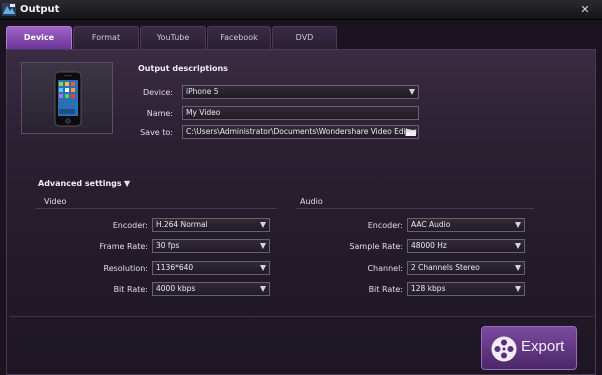  What do you see at coordinates (301, 10) in the screenshot?
I see `title-bar: Output ✕` at bounding box center [301, 10].